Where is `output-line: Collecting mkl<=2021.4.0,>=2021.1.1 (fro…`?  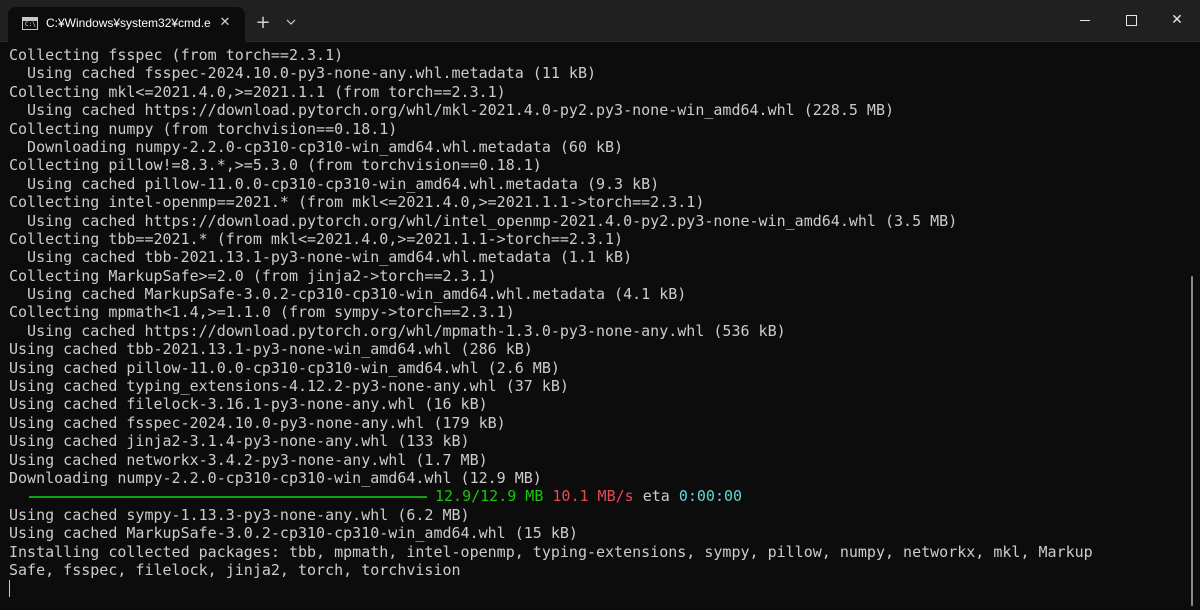
output-line: Collecting mkl<=2021.4.0,>=2021.1.1 (fro… is located at coordinates (257, 91).